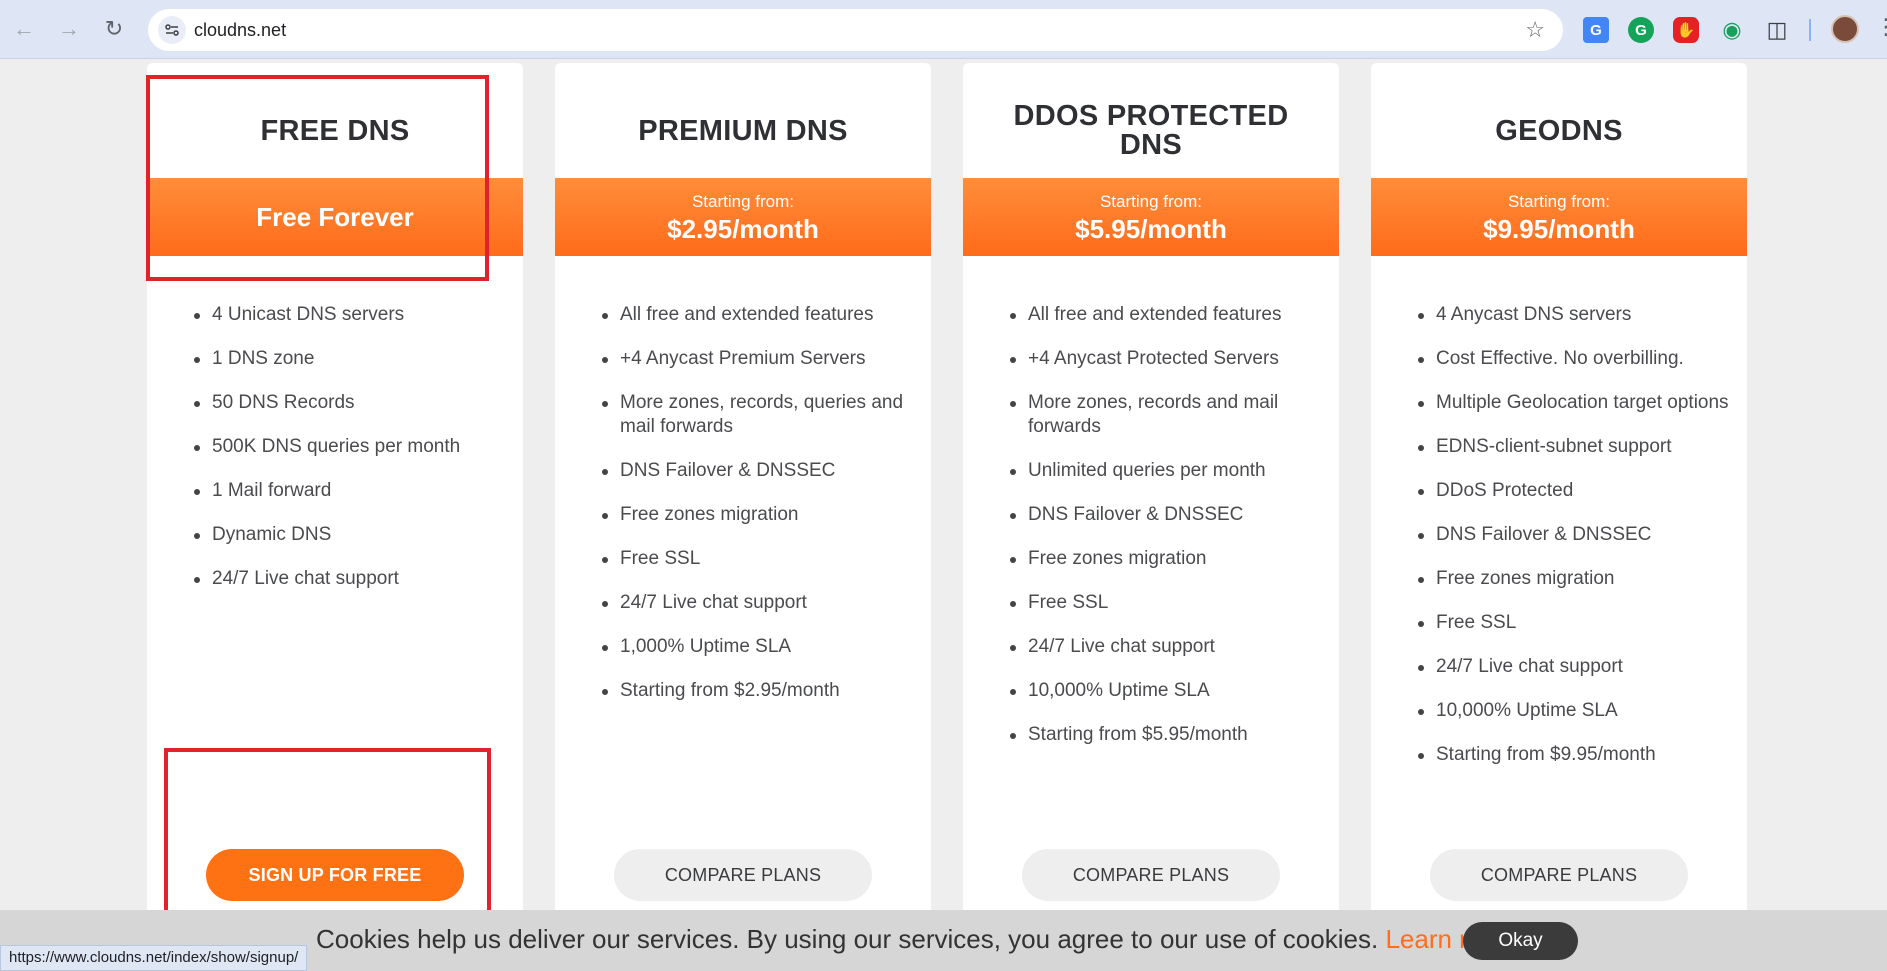 The height and width of the screenshot is (971, 1887). I want to click on price-amount: $2.95/month, so click(743, 229).